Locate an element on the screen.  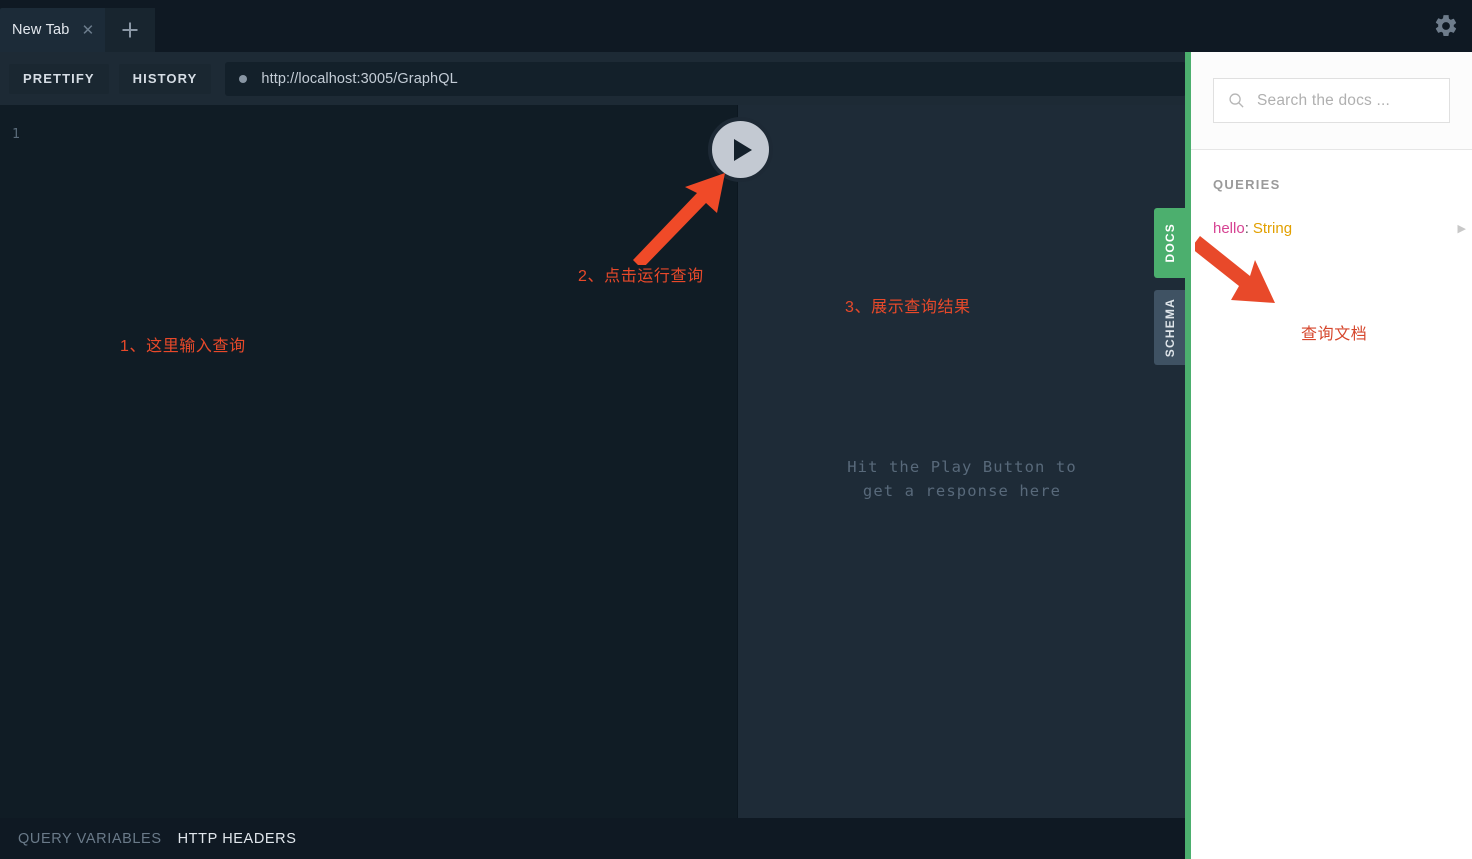
schema-side-tab-label: SCHEMA is located at coordinates (1169, 327).